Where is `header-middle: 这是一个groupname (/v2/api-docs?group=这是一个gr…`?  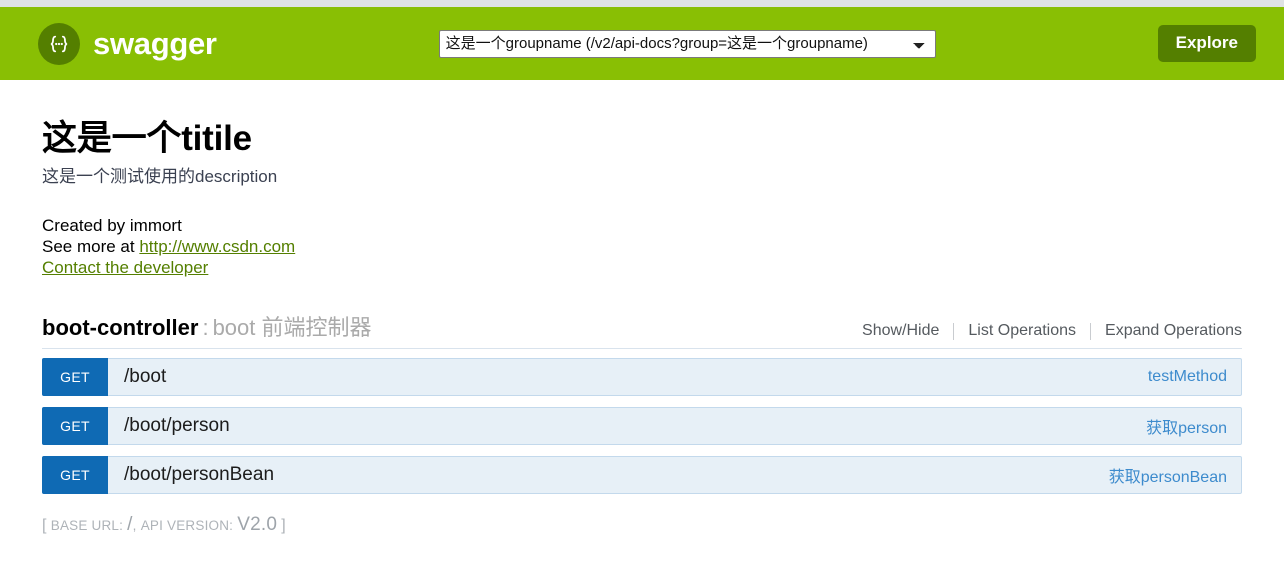
header-middle: 这是一个groupname (/v2/api-docs?group=这是一个gr… is located at coordinates (687, 43).